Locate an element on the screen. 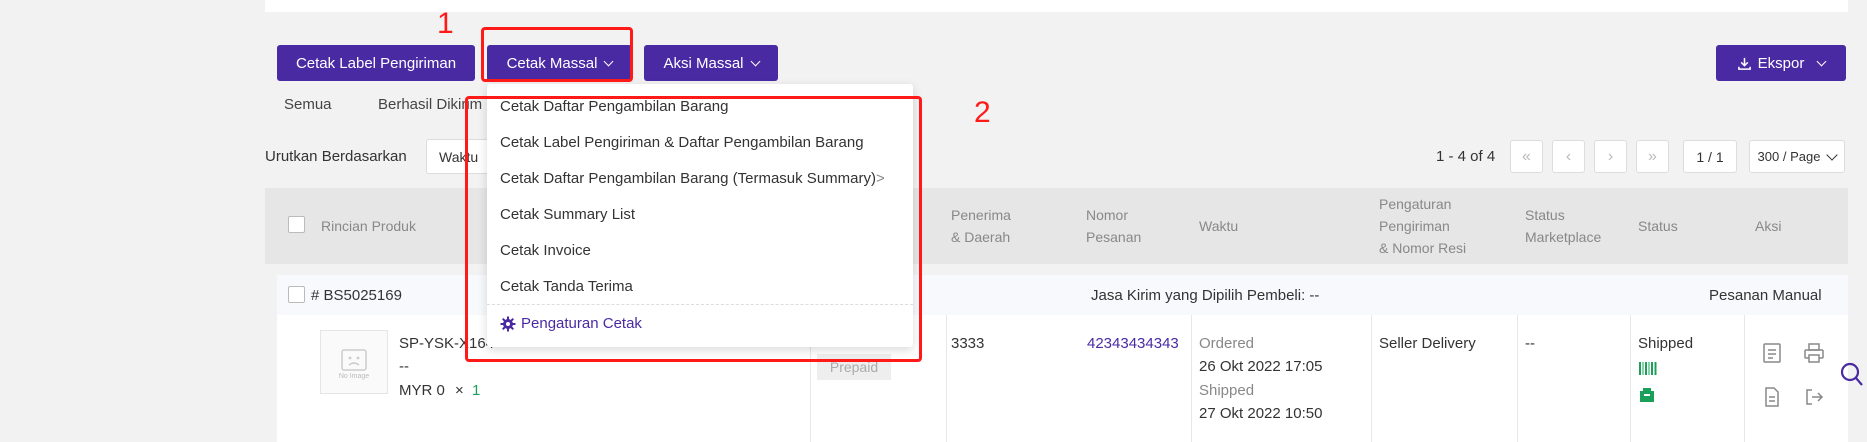  export-text: Ekspor is located at coordinates (1781, 63).